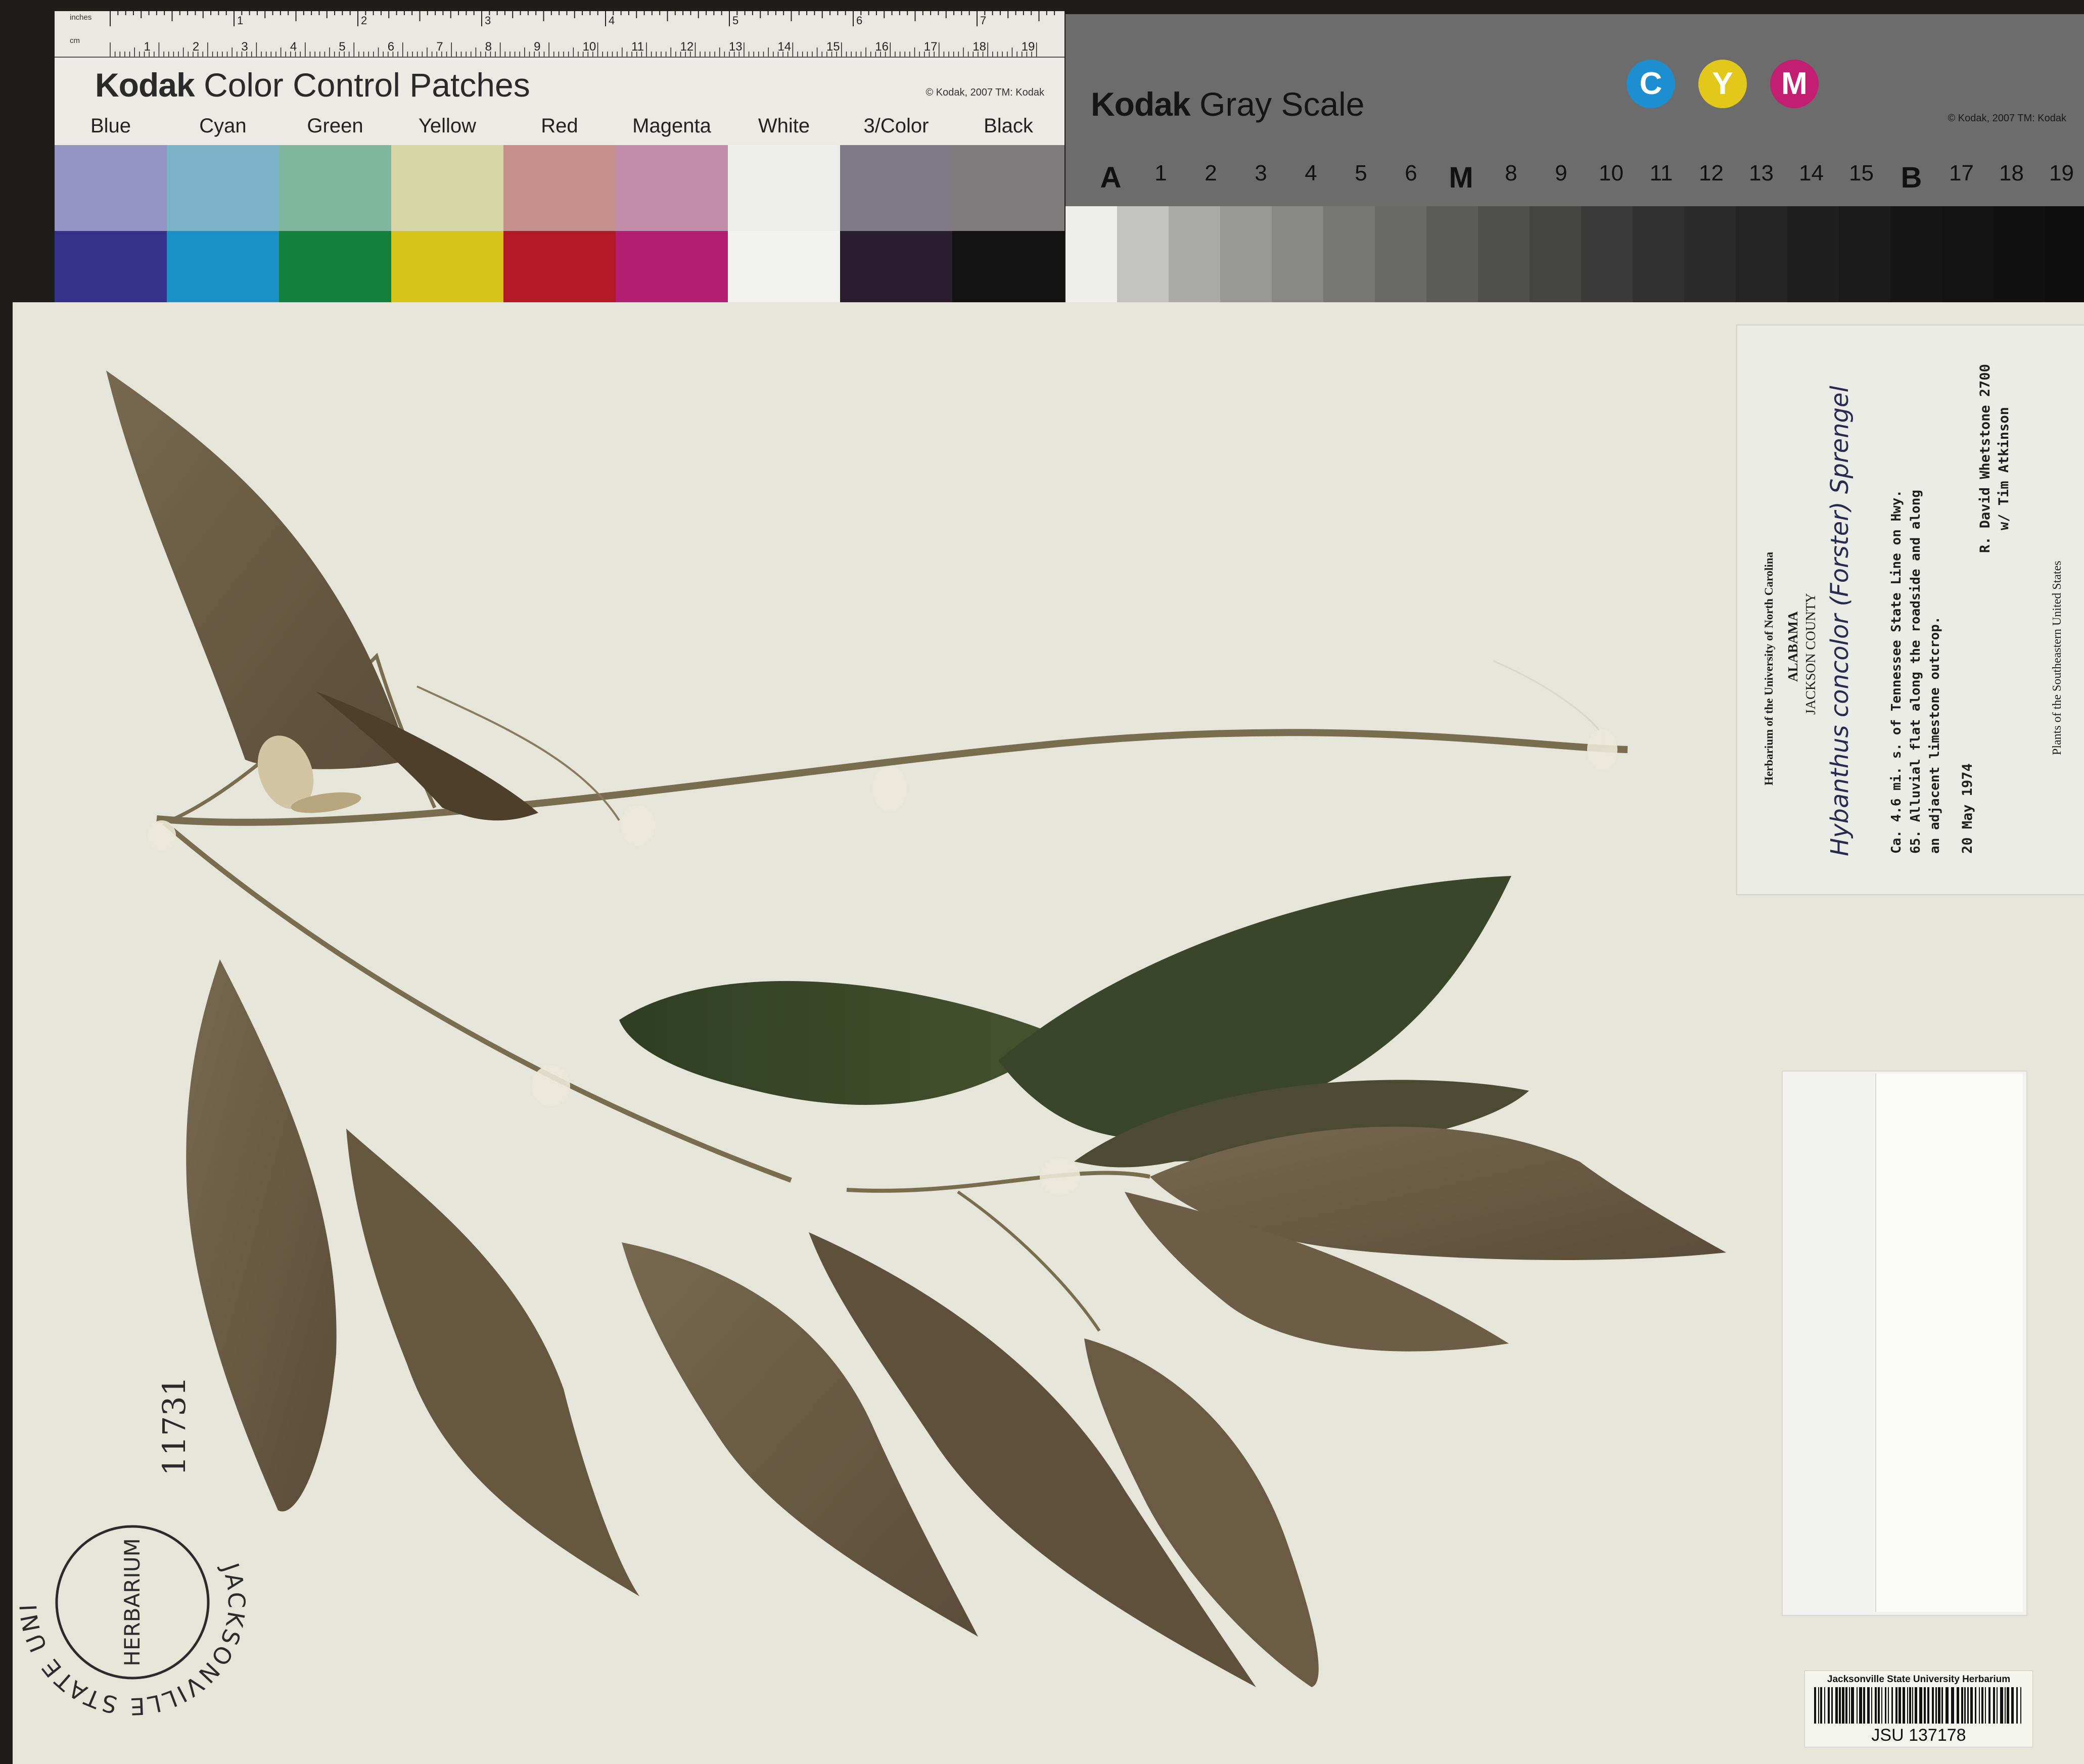  Describe the element at coordinates (559, 126) in the screenshot. I see `patch-label-red: Red` at that location.